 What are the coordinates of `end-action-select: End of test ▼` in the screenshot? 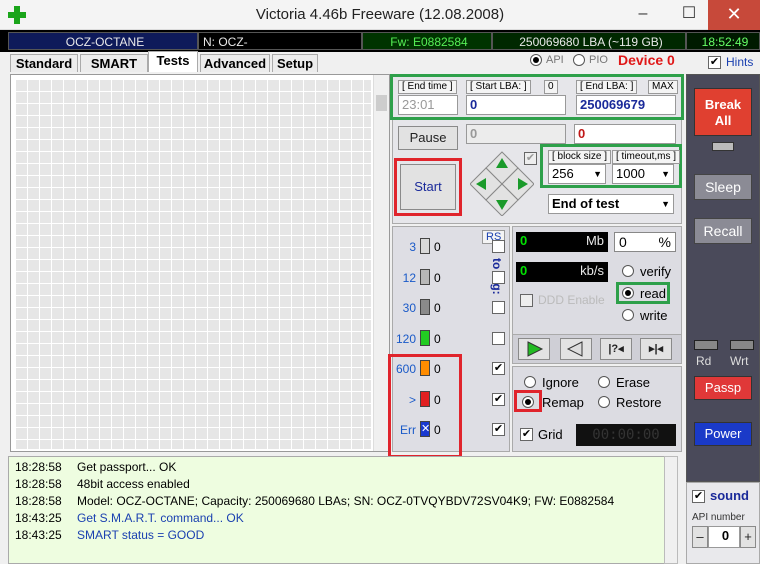 It's located at (611, 204).